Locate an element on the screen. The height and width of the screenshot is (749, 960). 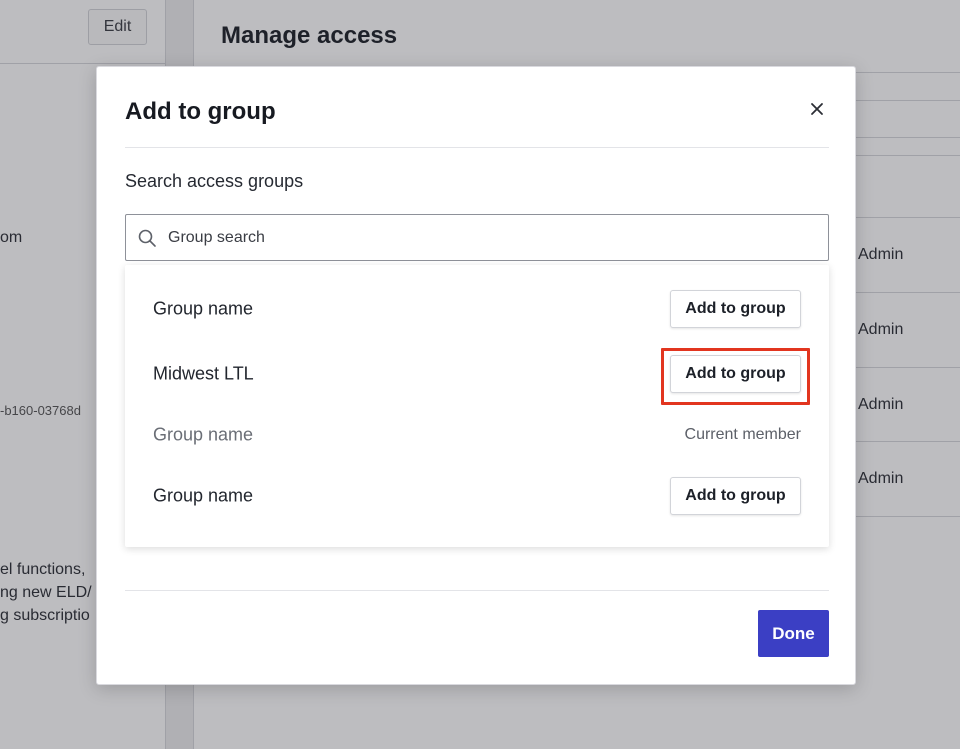
list-item: Group name Current member is located at coordinates (477, 435).